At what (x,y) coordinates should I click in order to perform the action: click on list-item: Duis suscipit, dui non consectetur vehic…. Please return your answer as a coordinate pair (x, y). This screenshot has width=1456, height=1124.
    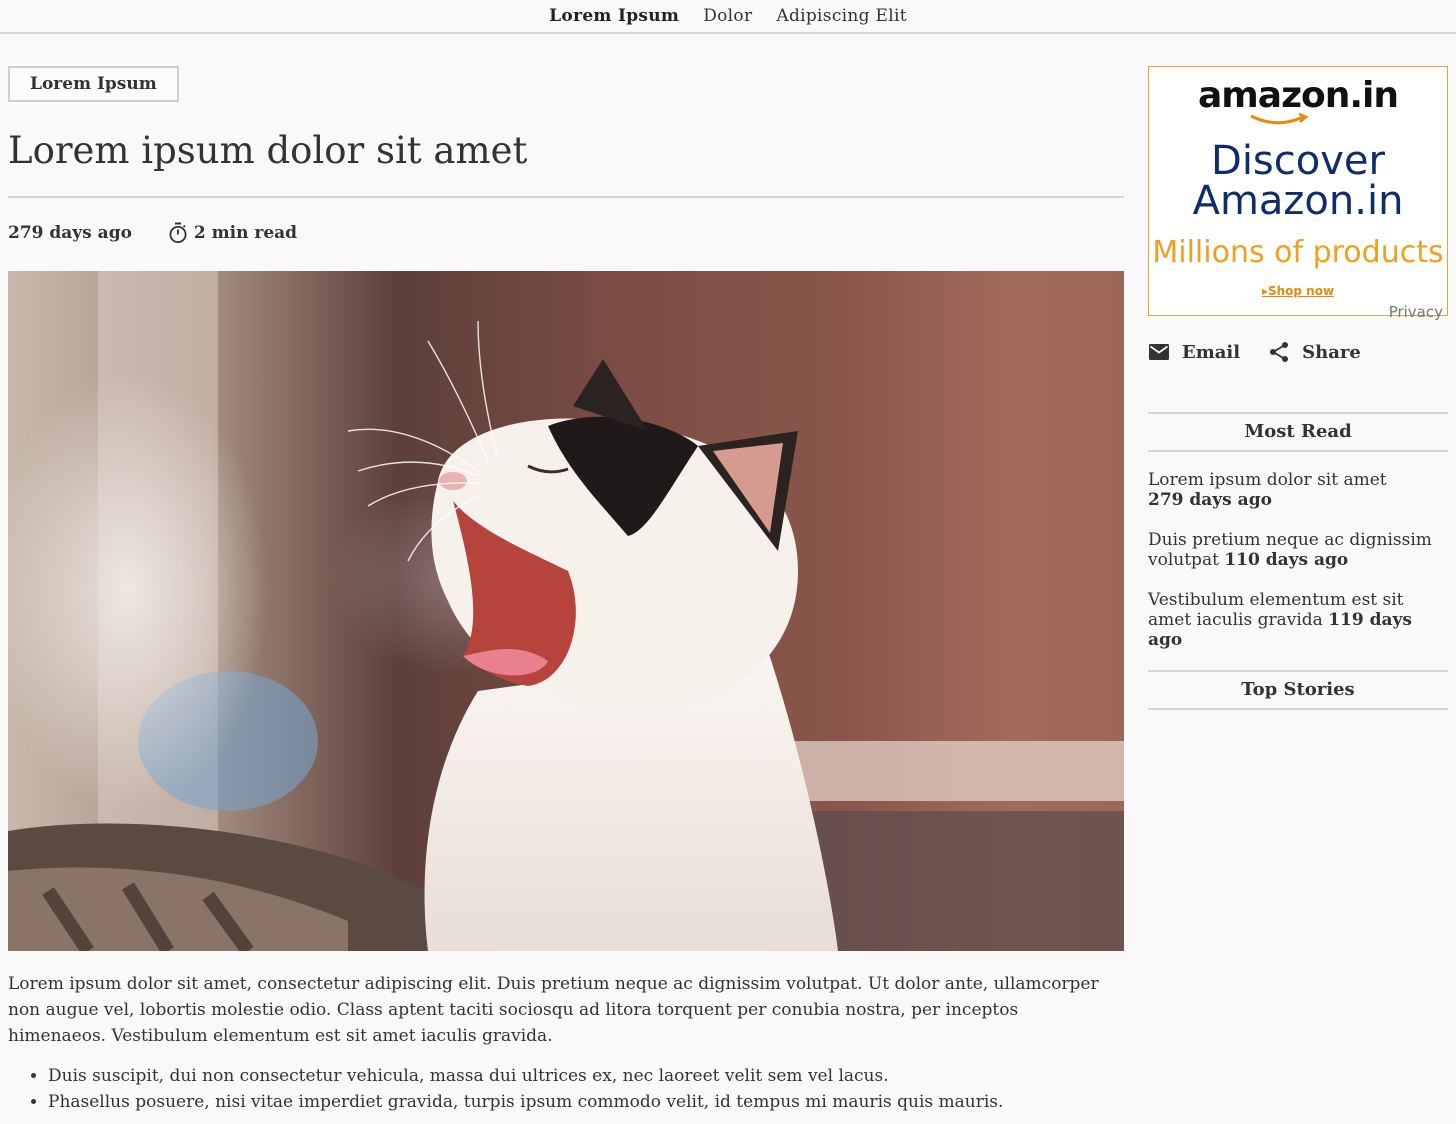
    Looking at the image, I should click on (578, 1076).